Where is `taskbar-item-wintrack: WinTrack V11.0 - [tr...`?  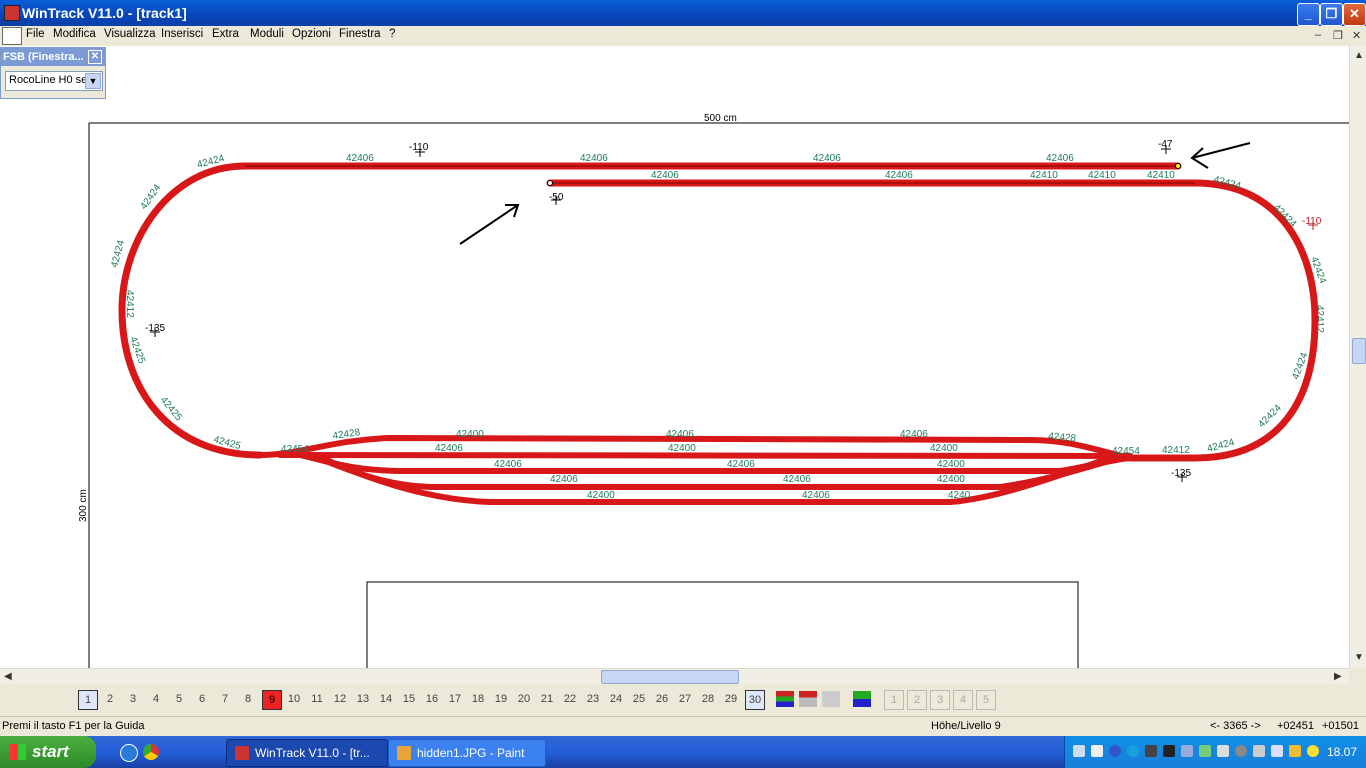
taskbar-item-wintrack: WinTrack V11.0 - [tr... is located at coordinates (307, 753).